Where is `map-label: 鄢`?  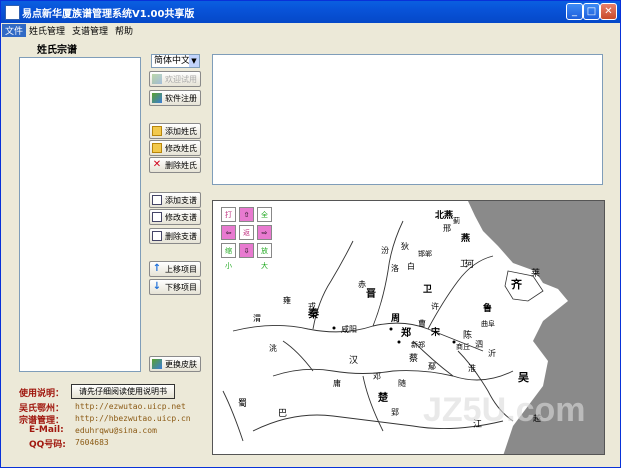 map-label: 鄢 is located at coordinates (432, 366).